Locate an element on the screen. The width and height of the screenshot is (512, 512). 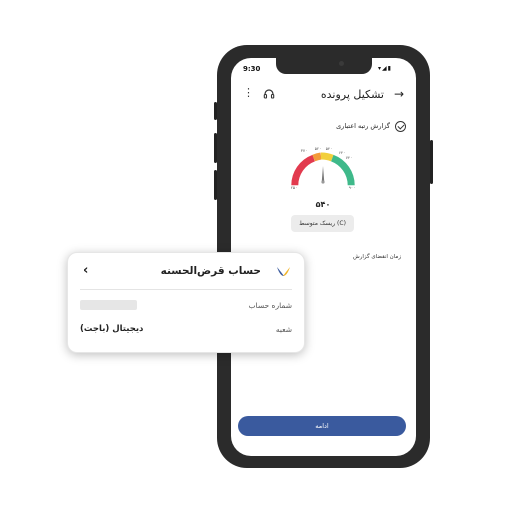
account-card-title: حساب قرض‌الحسنه is located at coordinates (210, 271).